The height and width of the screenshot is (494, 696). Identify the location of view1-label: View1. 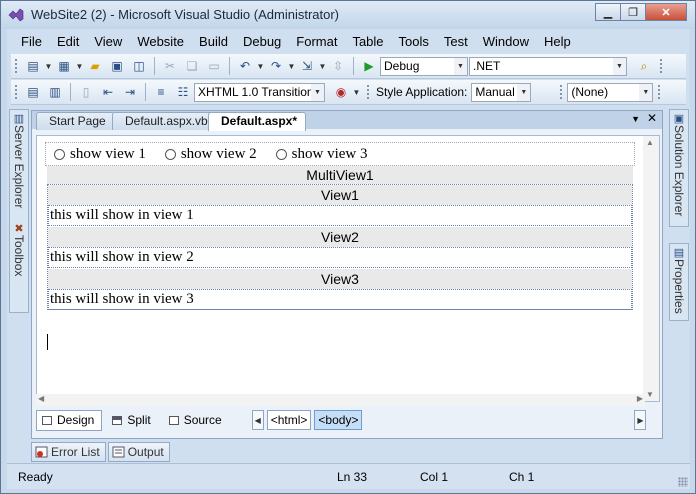
(340, 195).